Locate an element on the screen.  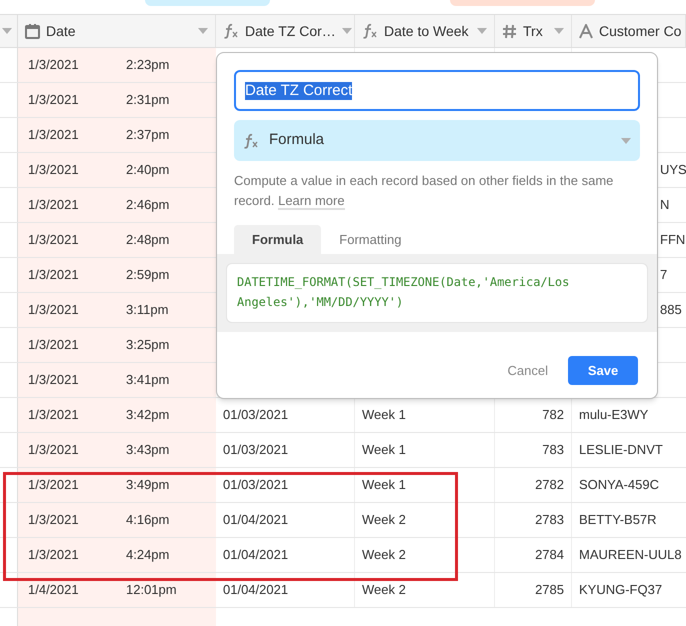
calendar-icon is located at coordinates (32, 31).